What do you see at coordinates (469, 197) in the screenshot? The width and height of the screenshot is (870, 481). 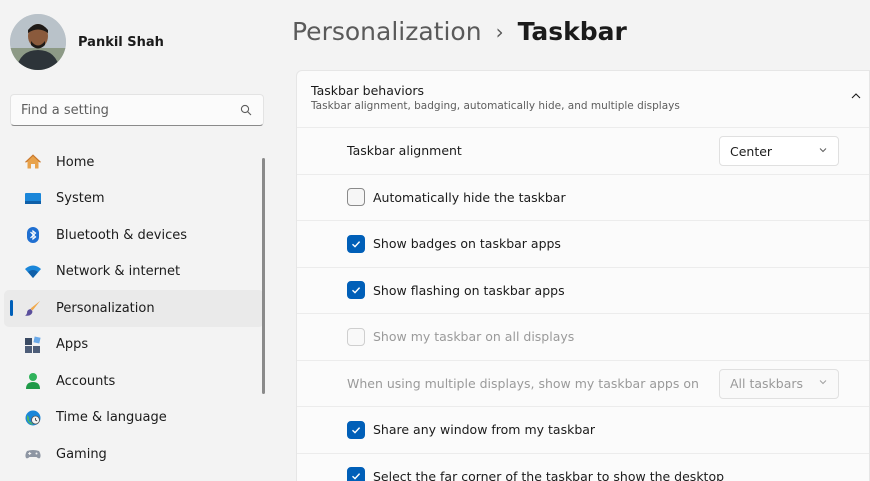 I see `setting-label: Automatically hide the taskbar` at bounding box center [469, 197].